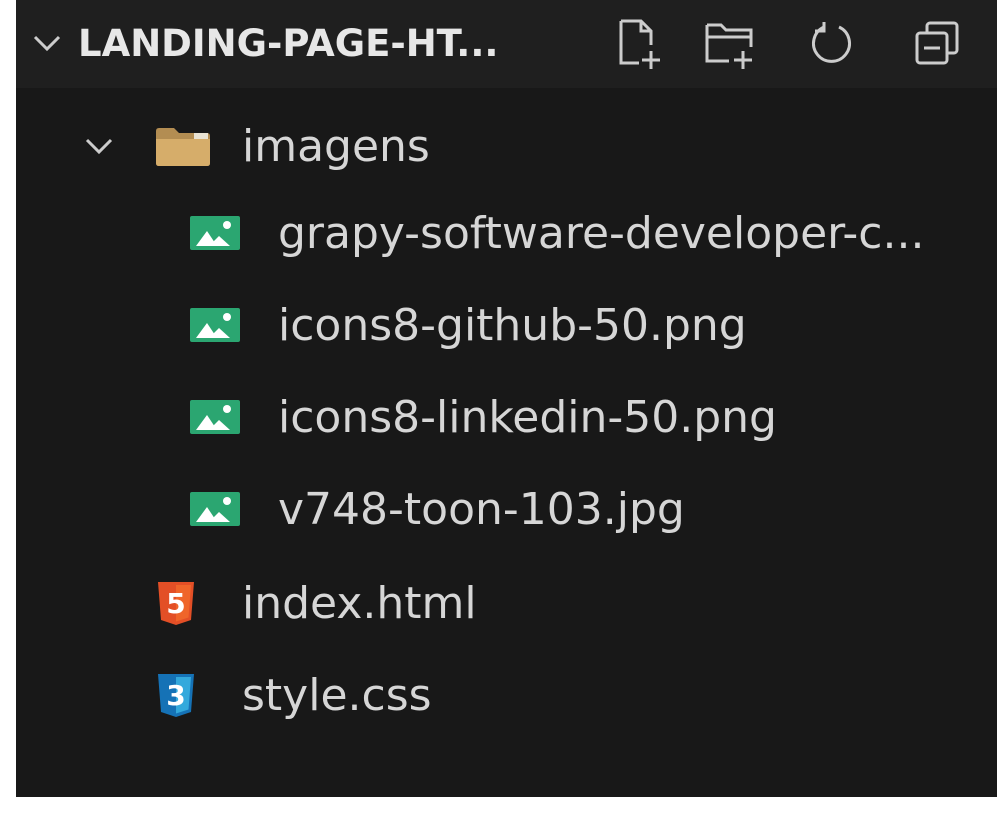  What do you see at coordinates (506, 604) in the screenshot?
I see `tree-file-html: 5 index.html` at bounding box center [506, 604].